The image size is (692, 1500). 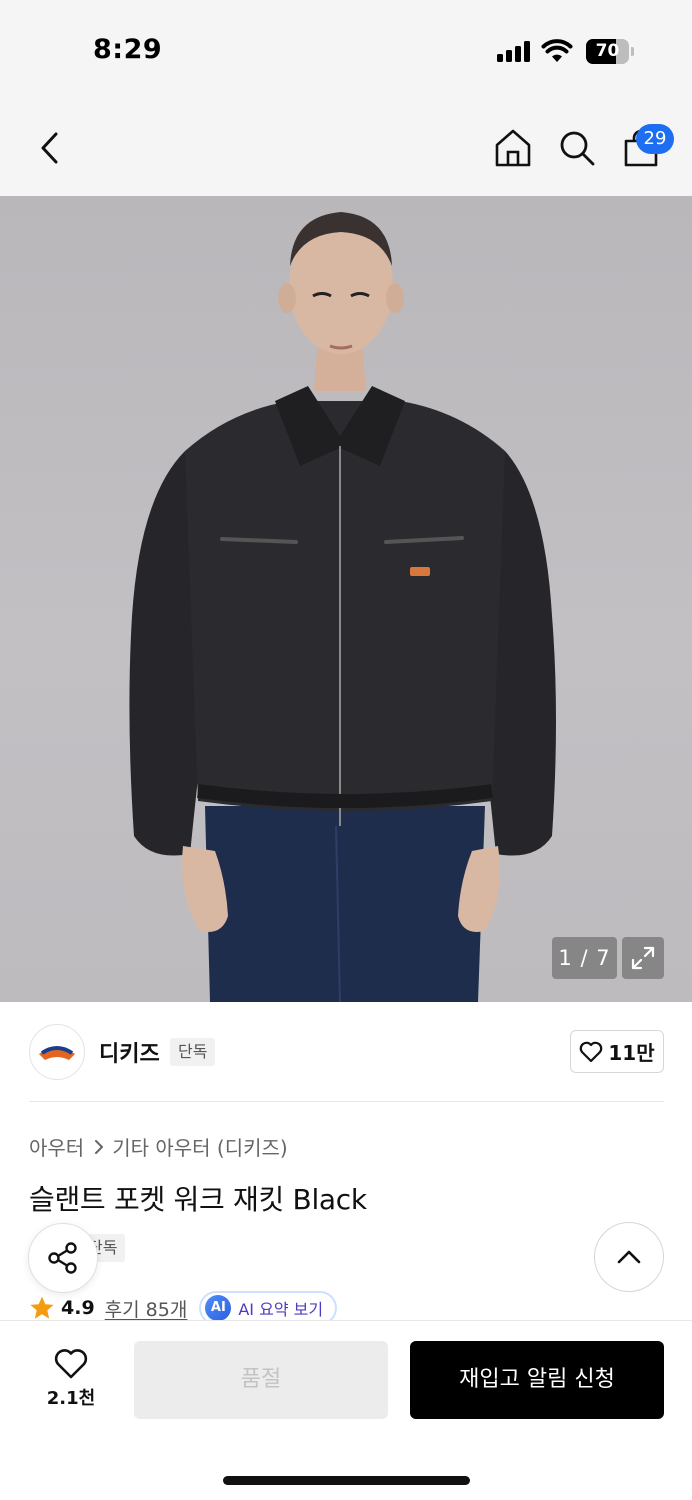 I want to click on brand-name: 디키즈, so click(x=129, y=1052).